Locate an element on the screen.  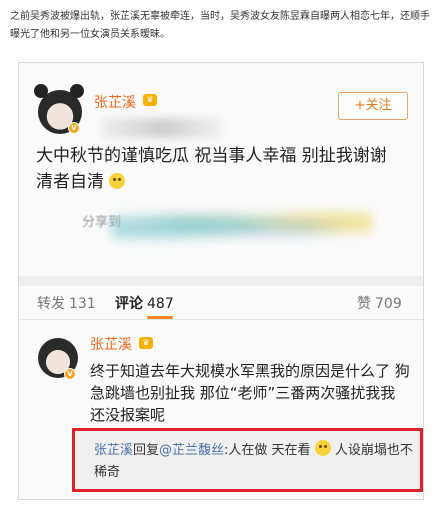
avatar-ear-left is located at coordinates (41, 91).